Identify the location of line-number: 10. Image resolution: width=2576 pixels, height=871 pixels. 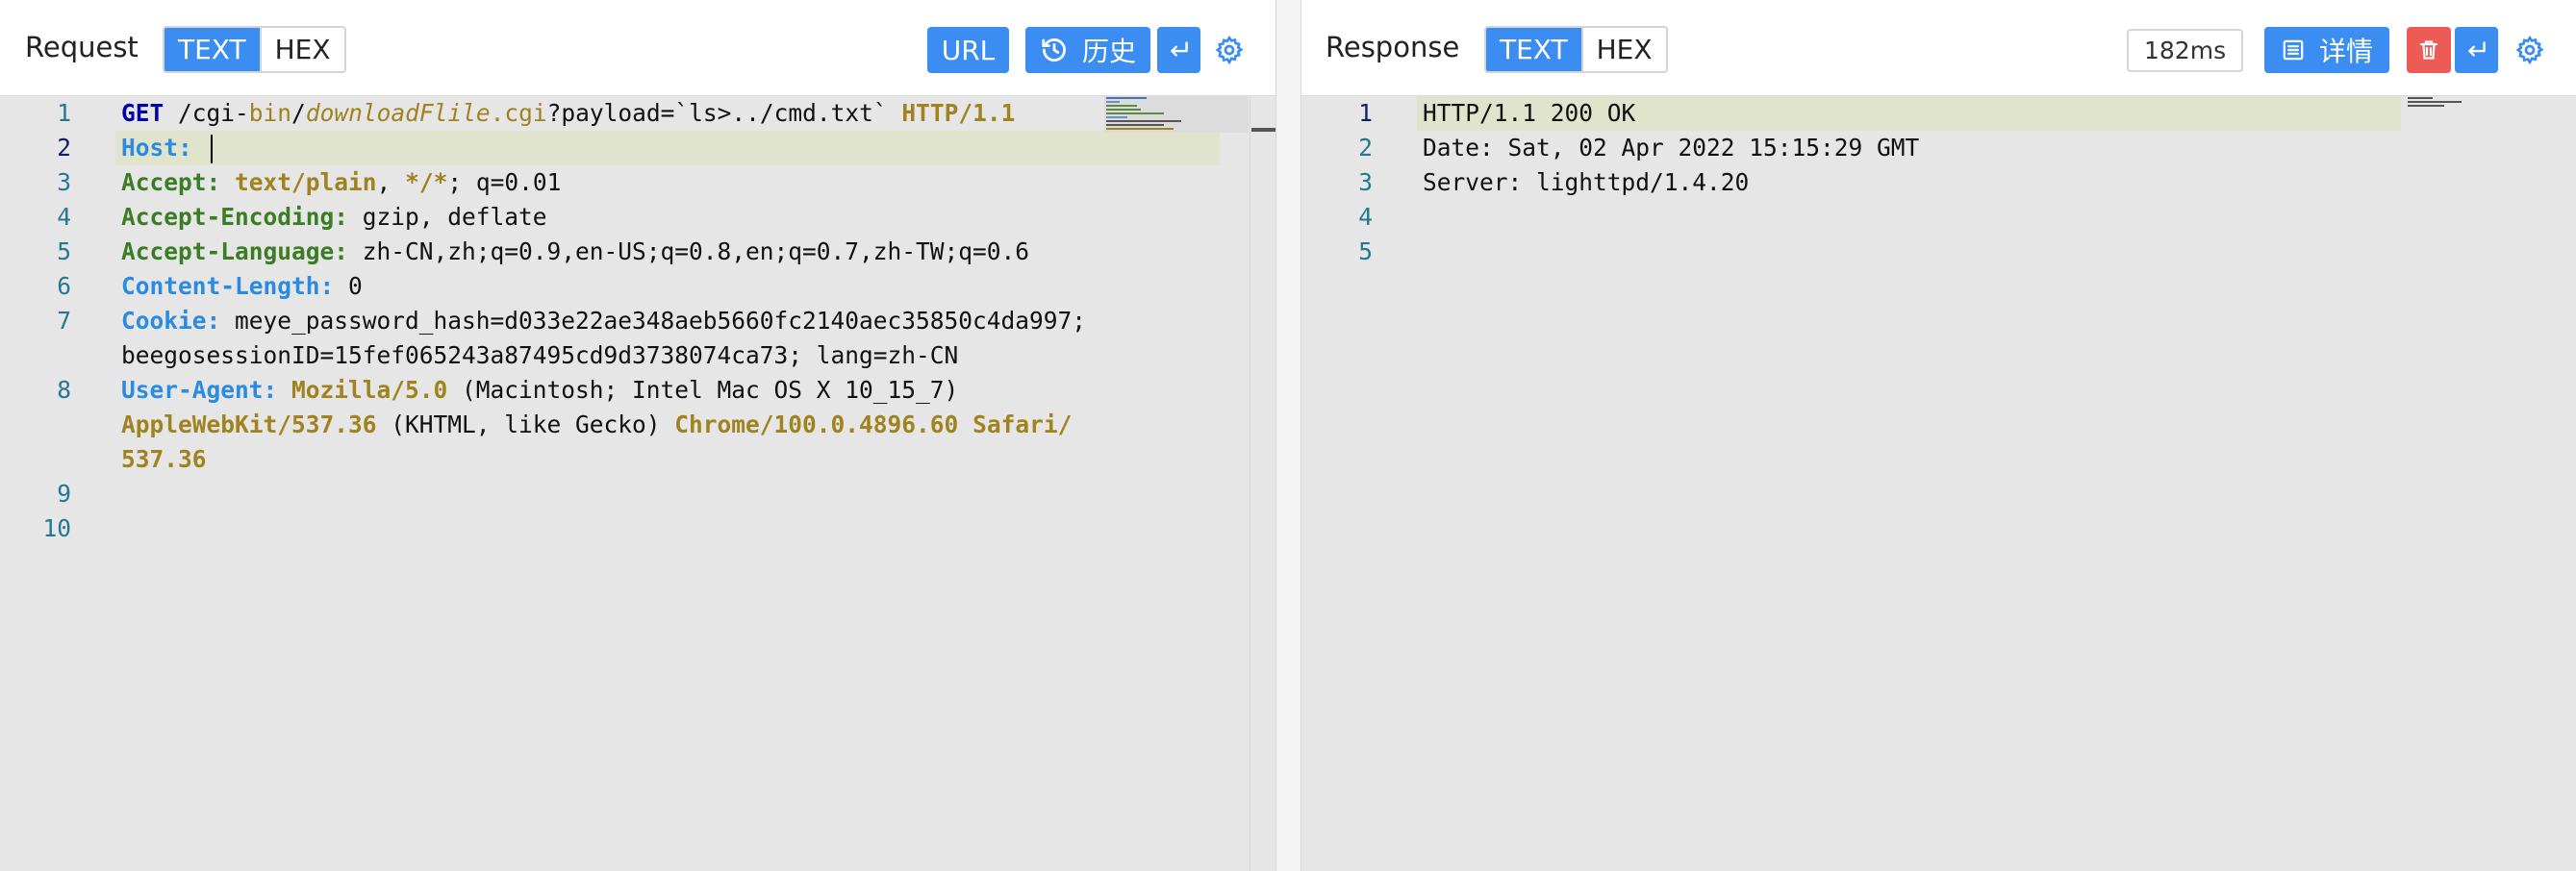
(56, 528).